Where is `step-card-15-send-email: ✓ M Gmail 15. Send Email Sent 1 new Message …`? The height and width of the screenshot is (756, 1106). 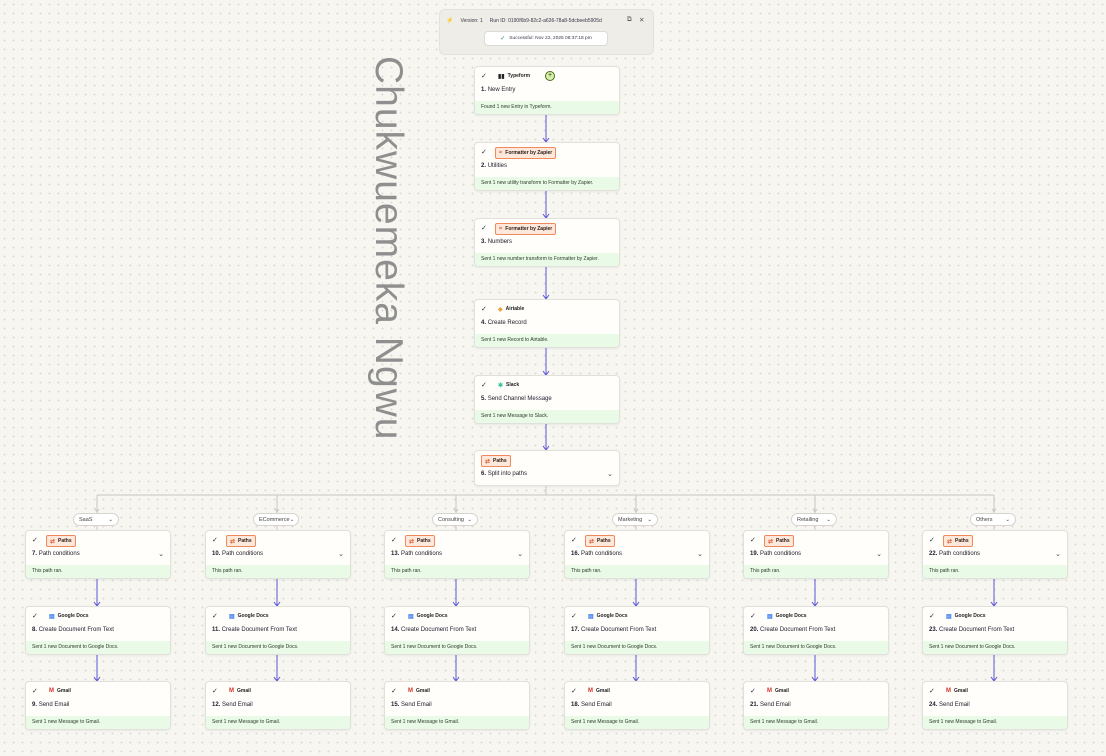 step-card-15-send-email: ✓ M Gmail 15. Send Email Sent 1 new Message … is located at coordinates (457, 705).